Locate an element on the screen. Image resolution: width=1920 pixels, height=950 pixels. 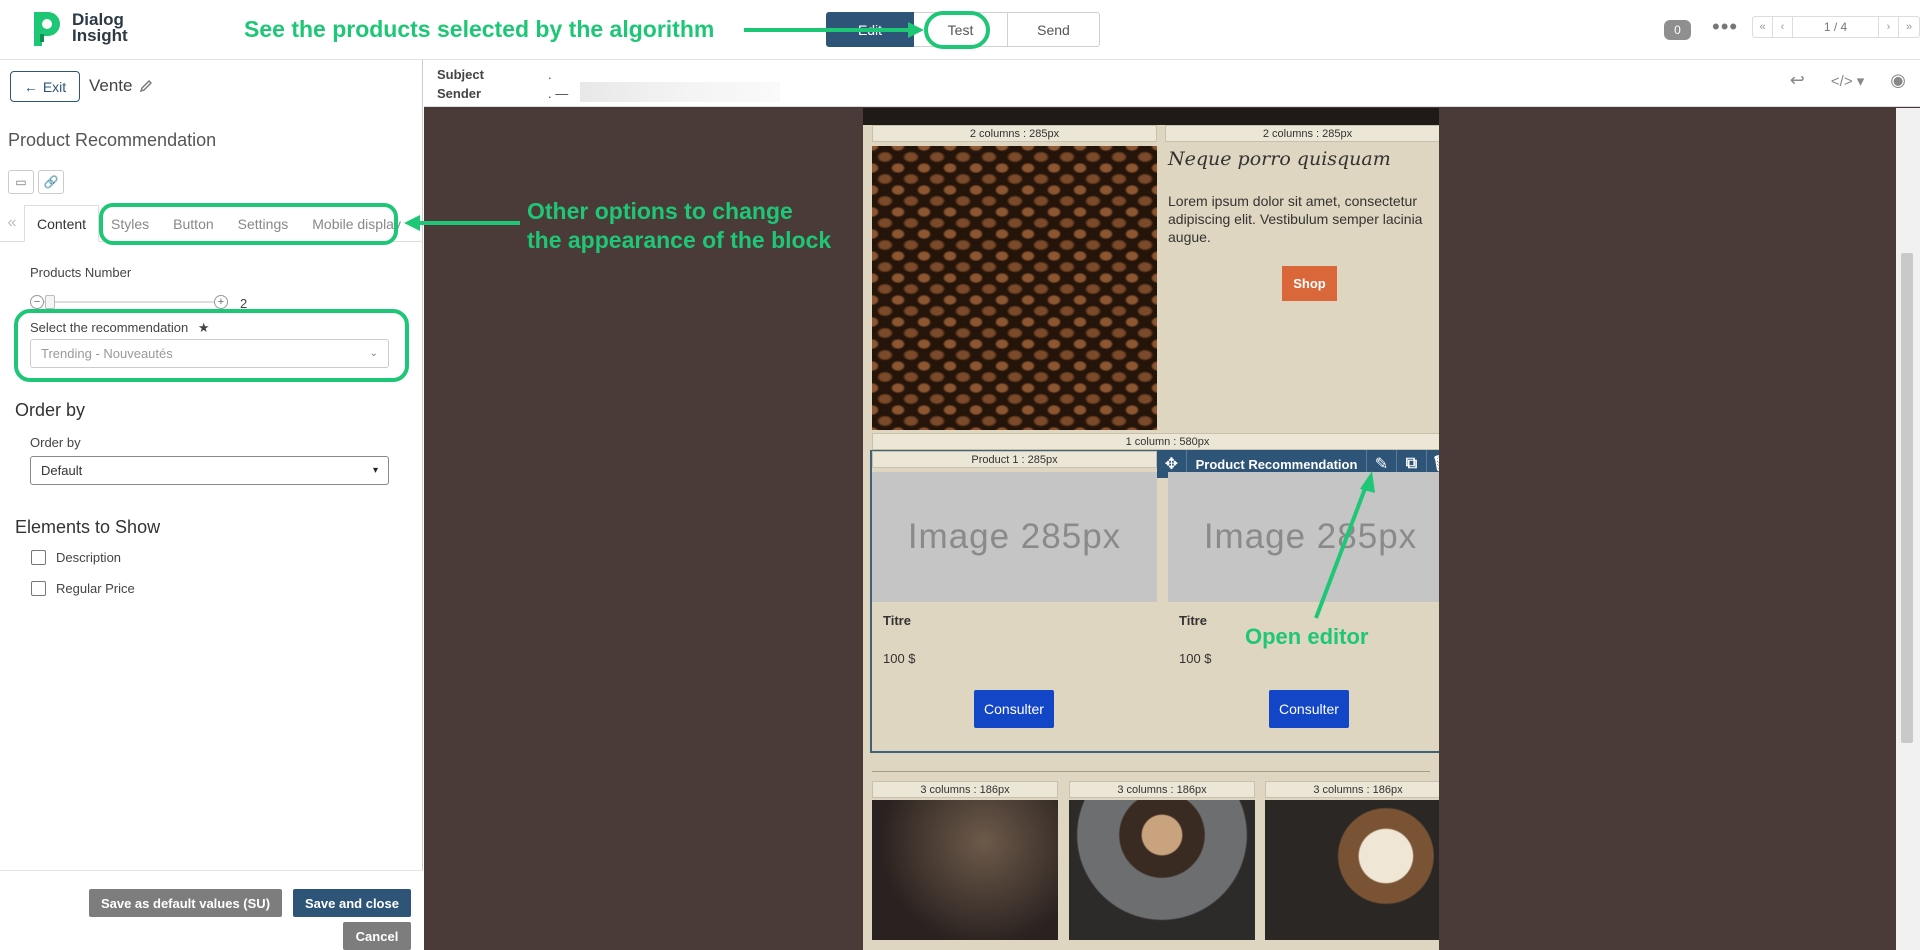
annotation-options-line-2: the appearance of the block is located at coordinates (679, 240).